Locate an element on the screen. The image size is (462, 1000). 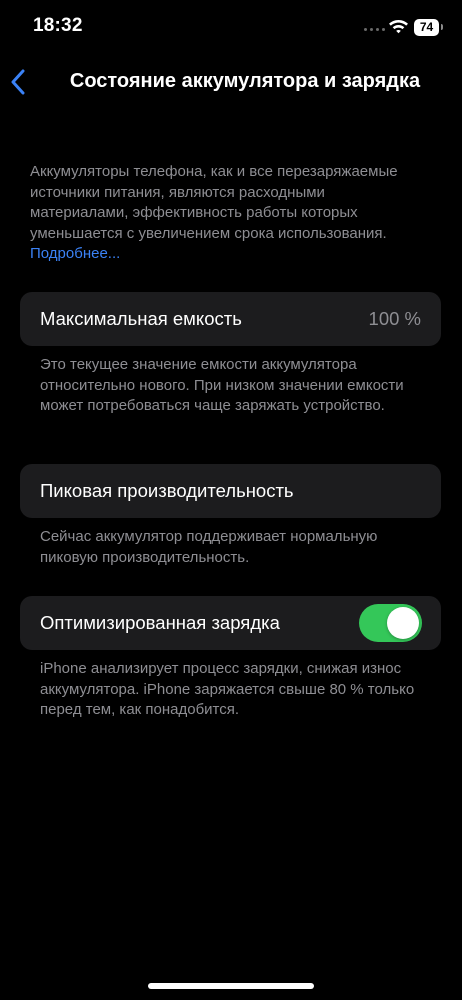
optimized-charging-cell: Оптимизированная зарядка is located at coordinates (230, 623).